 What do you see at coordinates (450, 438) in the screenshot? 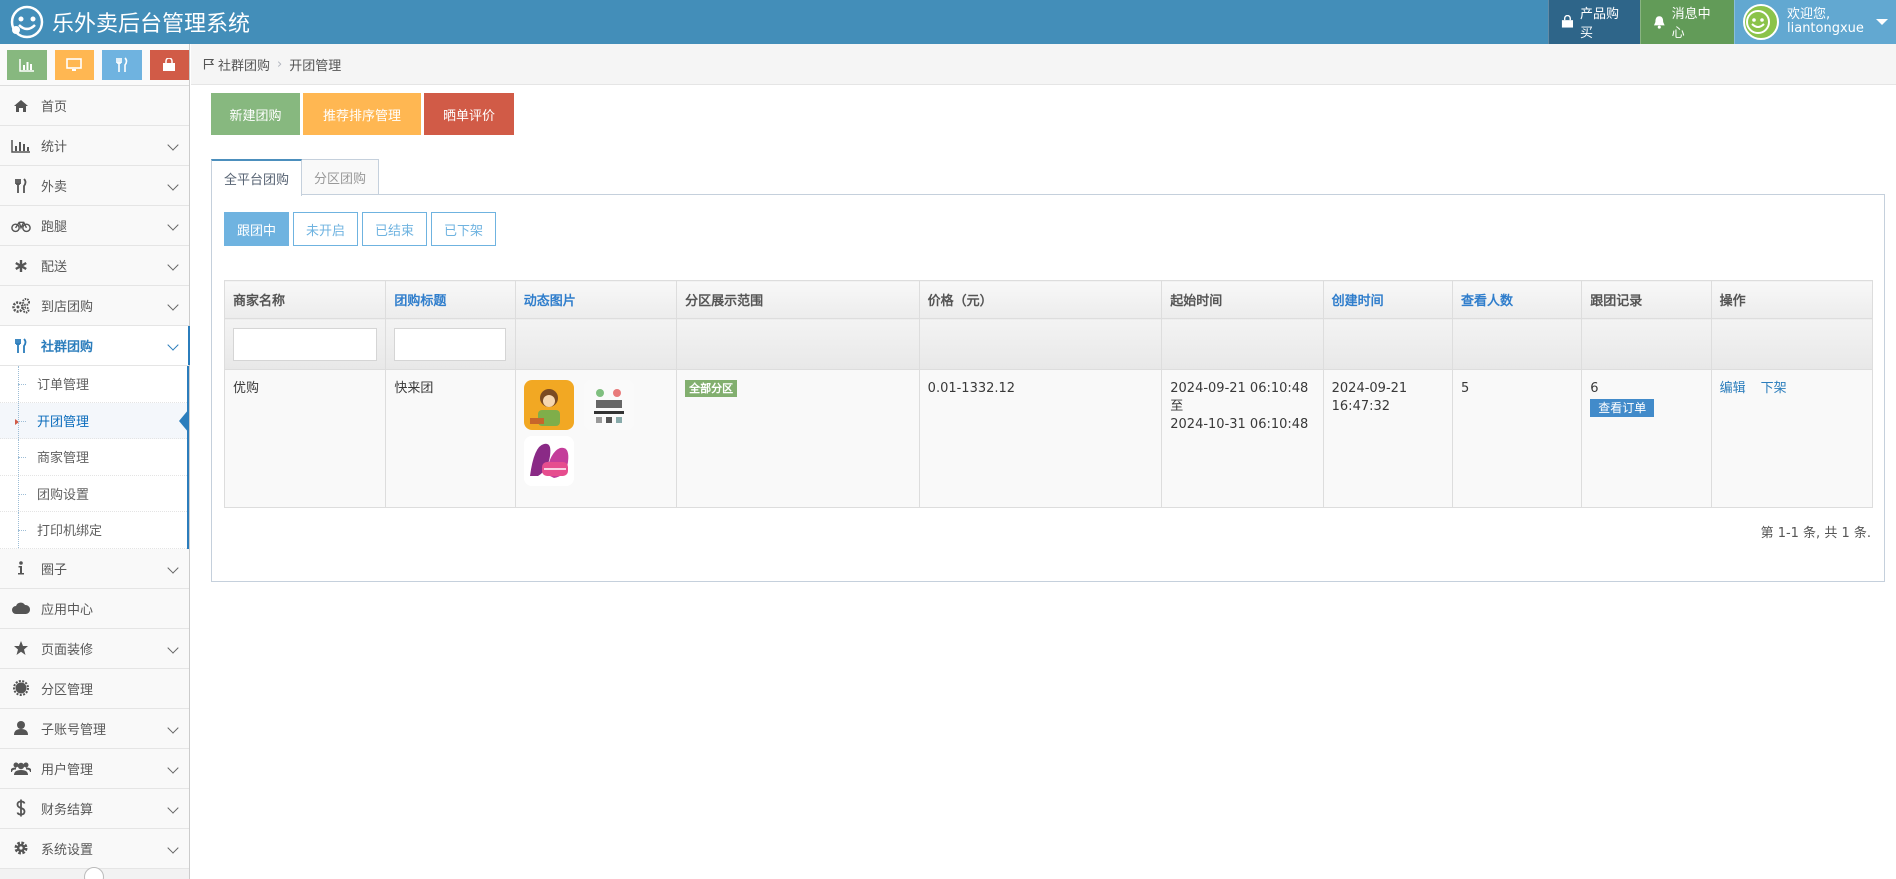
I see `cell-title: 快来团` at bounding box center [450, 438].